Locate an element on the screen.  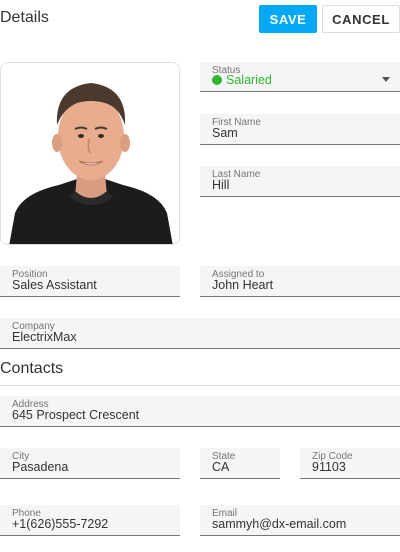
first-name-value: Sam is located at coordinates (225, 133).